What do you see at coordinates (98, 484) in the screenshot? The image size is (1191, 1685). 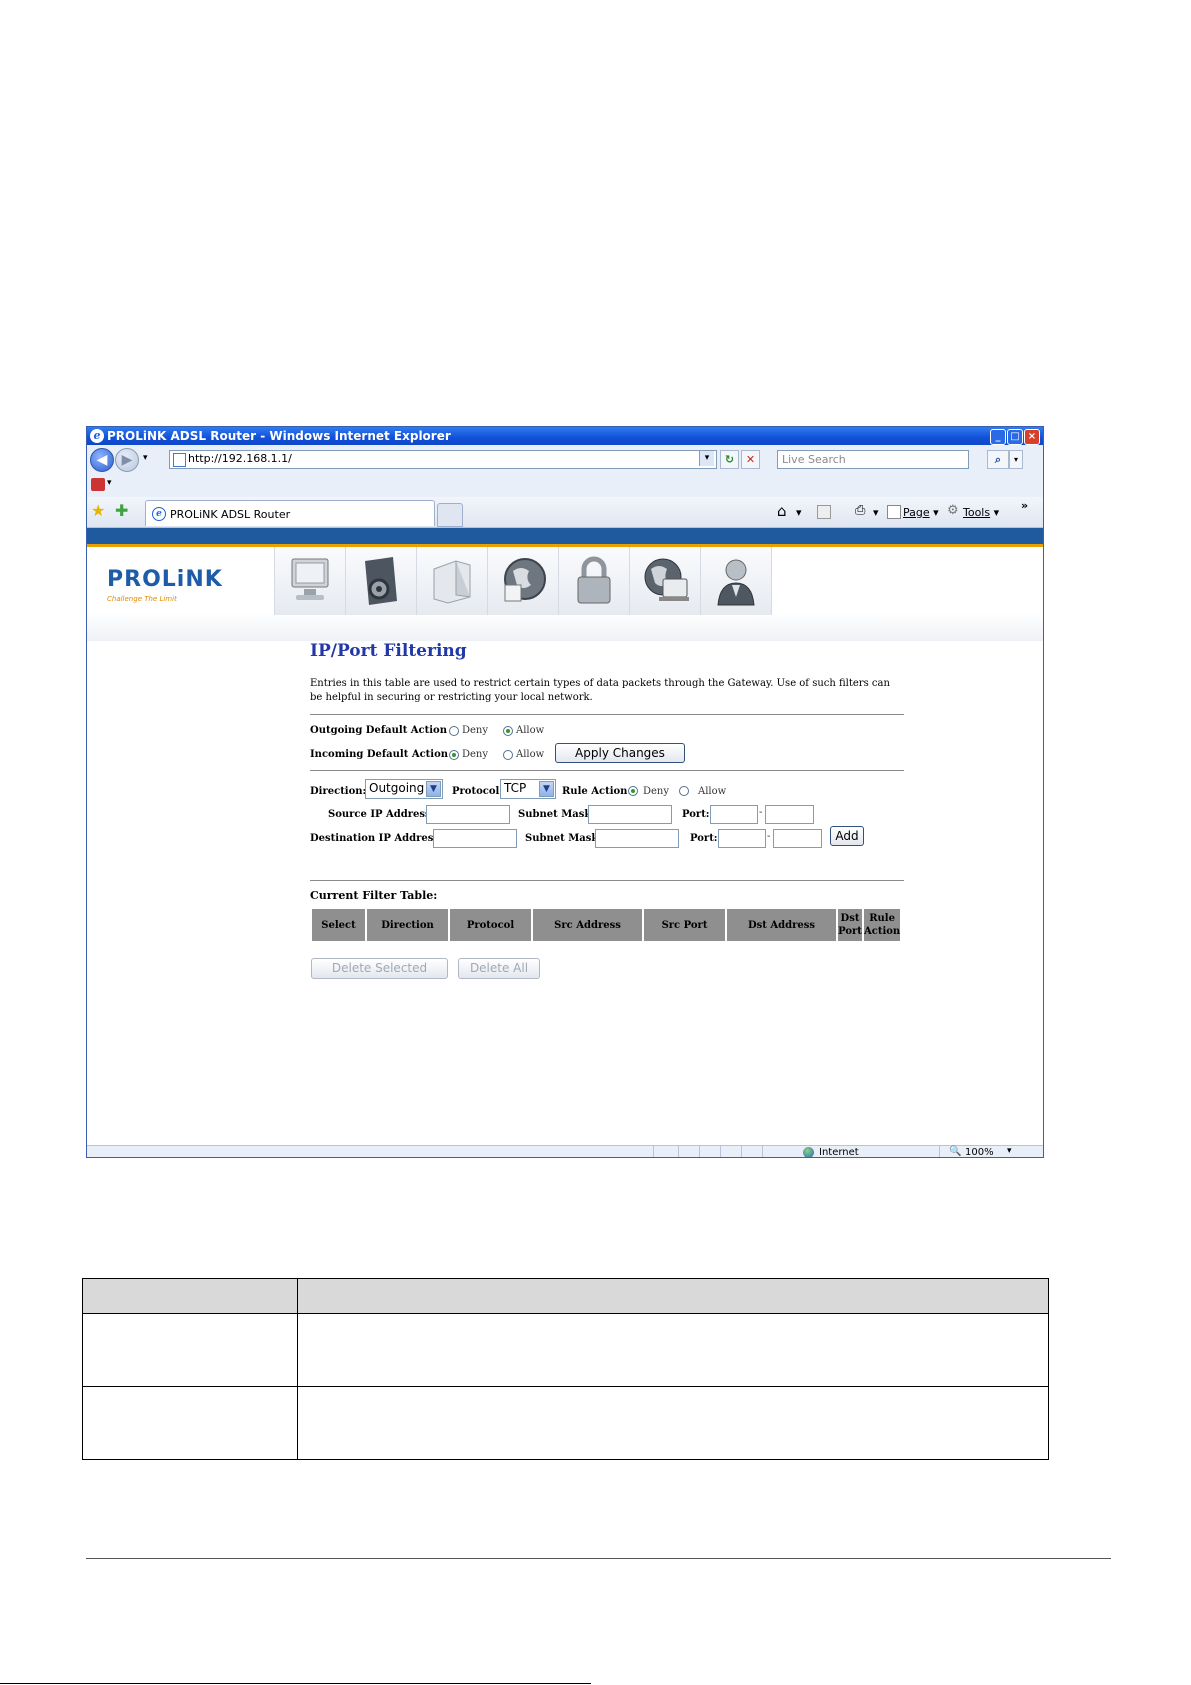 I see `toolbar-addon-icon` at bounding box center [98, 484].